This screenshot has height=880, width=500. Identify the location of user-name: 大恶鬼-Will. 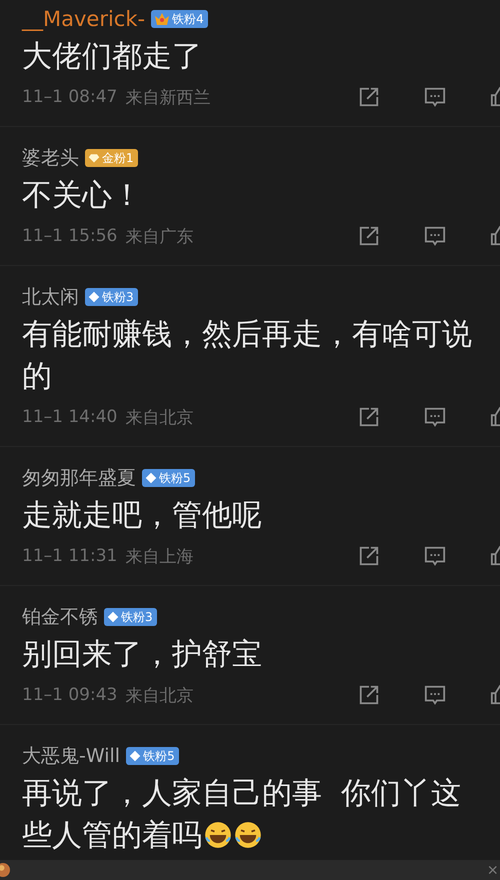
(71, 756).